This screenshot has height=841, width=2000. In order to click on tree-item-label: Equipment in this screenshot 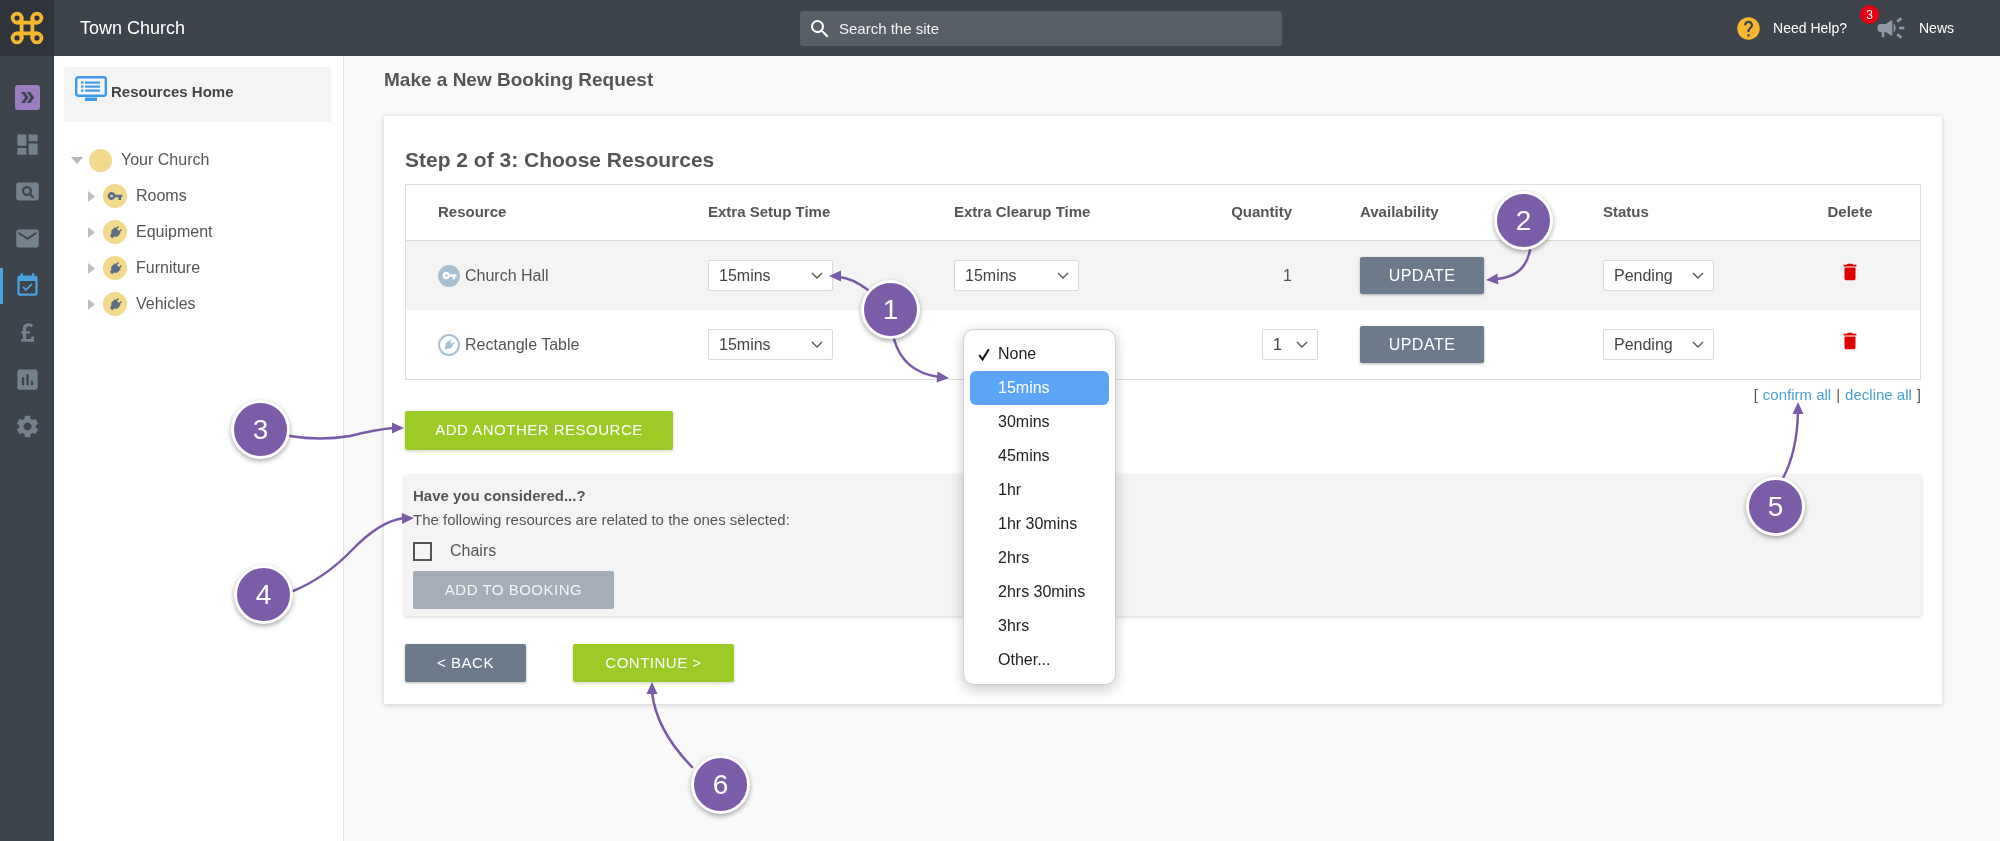, I will do `click(174, 232)`.